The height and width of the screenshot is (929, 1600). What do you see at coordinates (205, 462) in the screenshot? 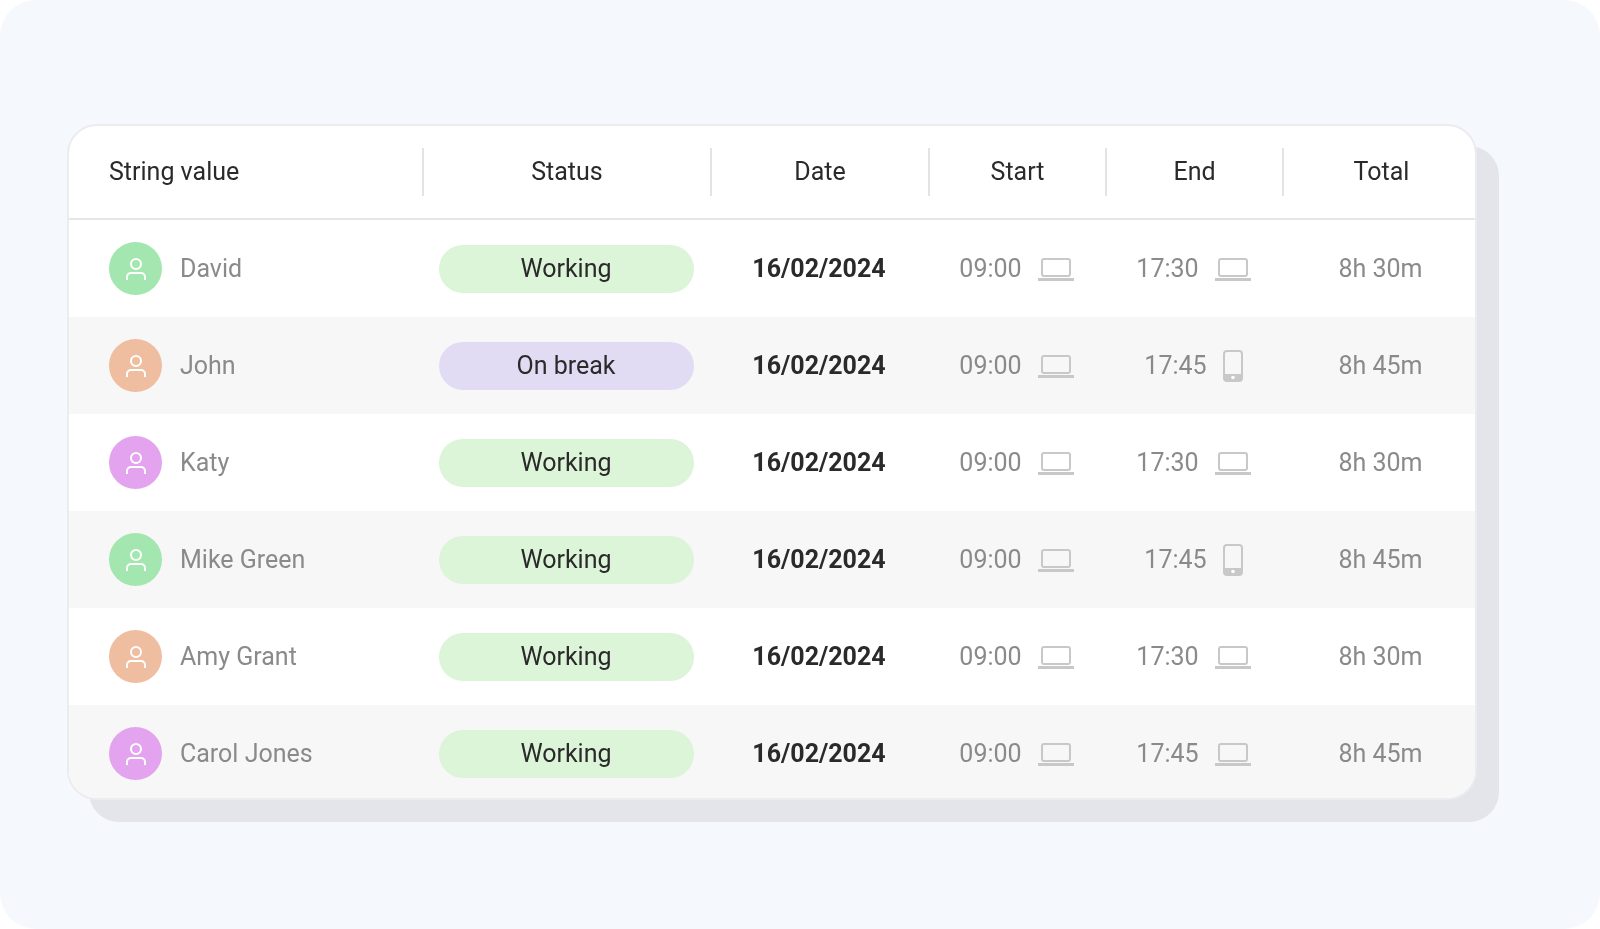
I see `employee-name: Katy` at bounding box center [205, 462].